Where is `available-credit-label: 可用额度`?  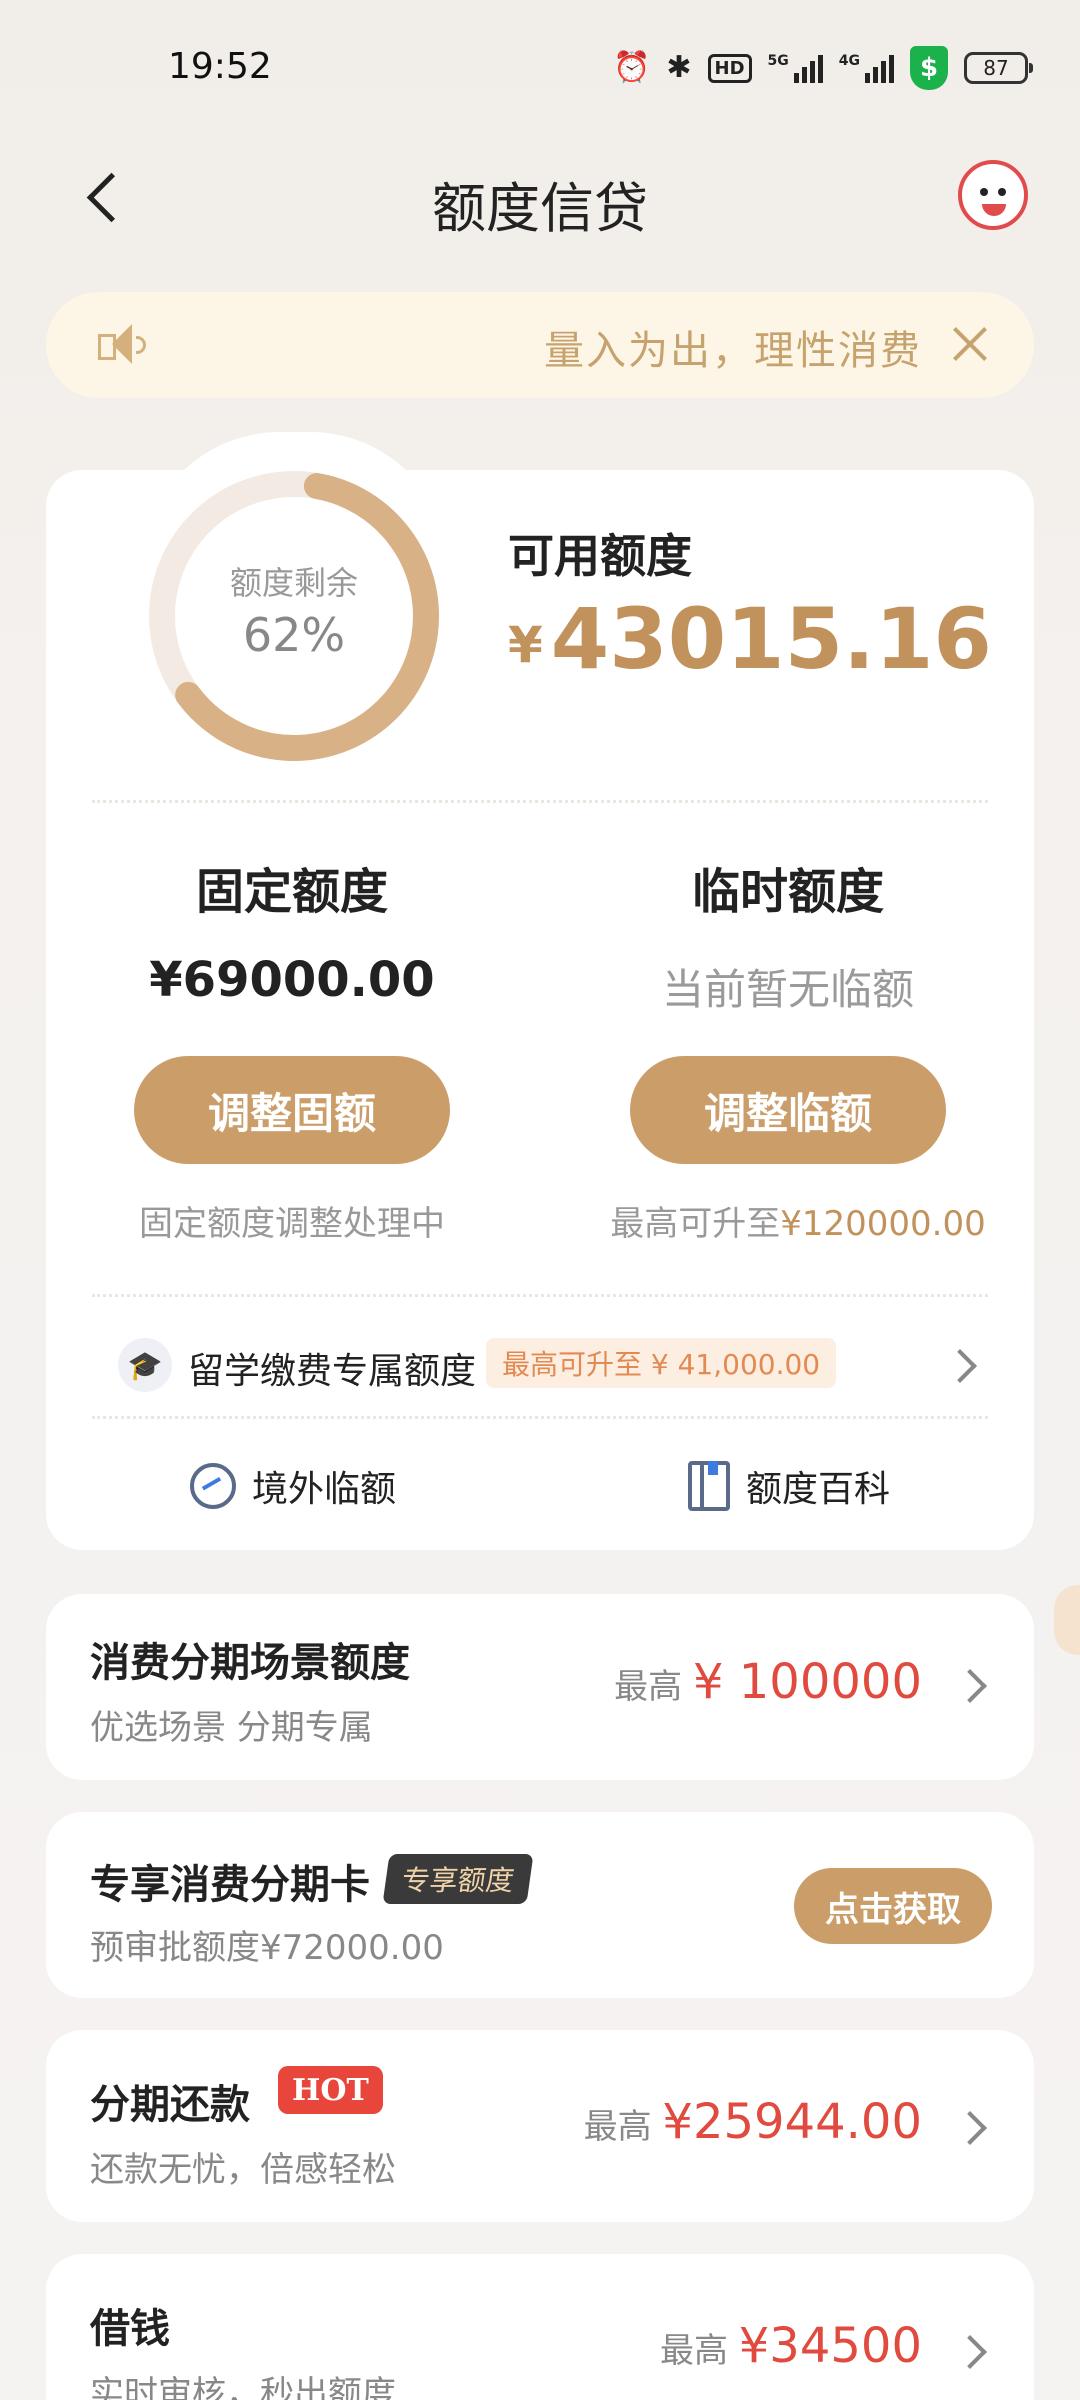
available-credit-label: 可用额度 is located at coordinates (600, 556).